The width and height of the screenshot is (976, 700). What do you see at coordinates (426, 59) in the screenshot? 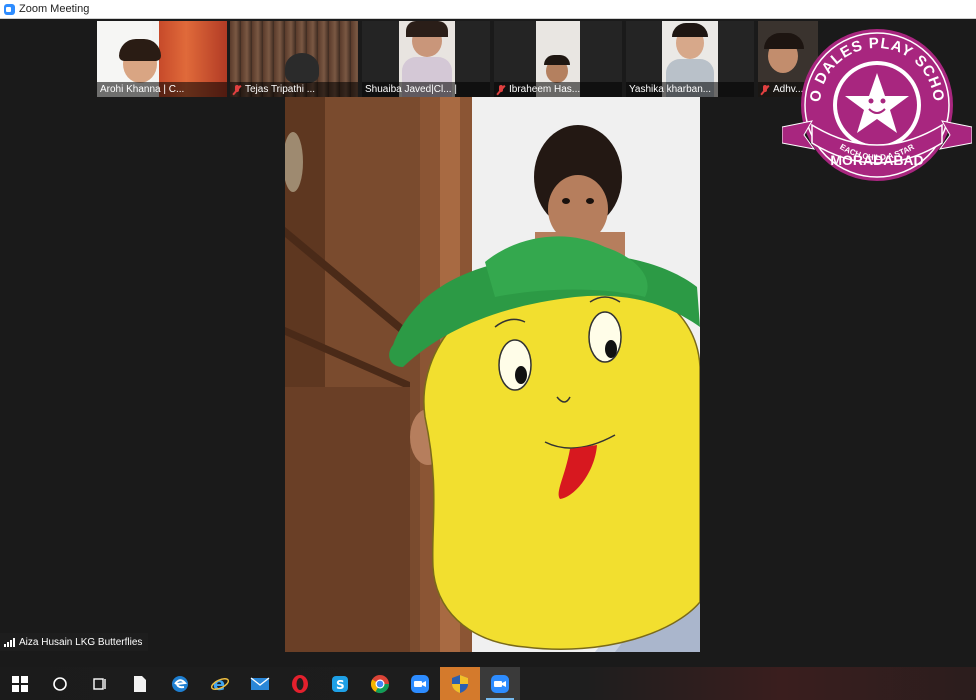
I see `participant-tile-3: Shuaiba Javed|Cl... |` at bounding box center [426, 59].